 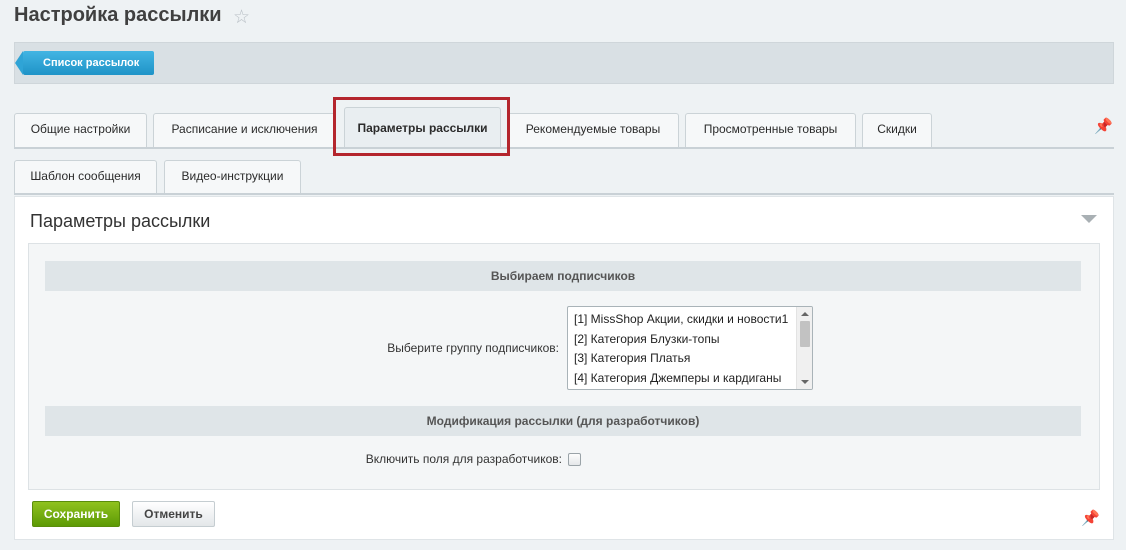 What do you see at coordinates (593, 130) in the screenshot?
I see `tab-recommended-products: Рекомендуемые товары` at bounding box center [593, 130].